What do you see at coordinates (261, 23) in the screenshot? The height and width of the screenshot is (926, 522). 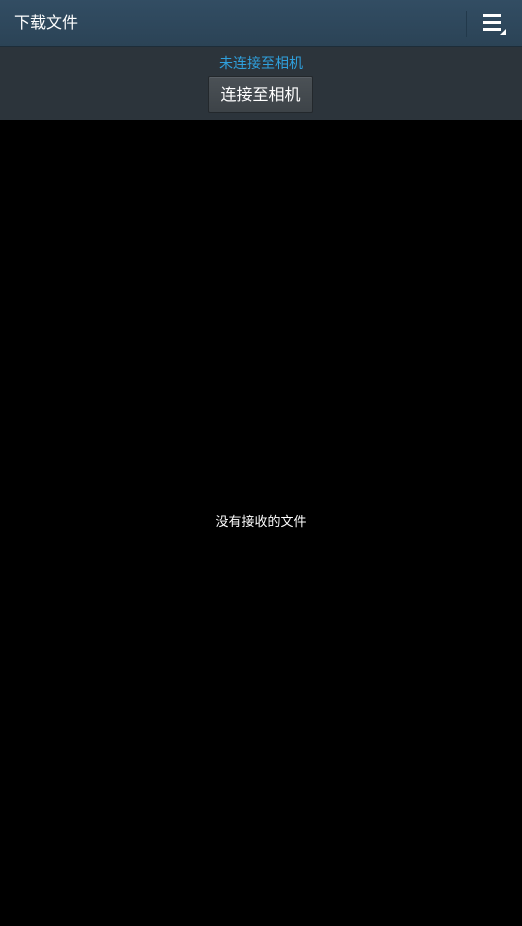 I see `action-bar: 下载文件` at bounding box center [261, 23].